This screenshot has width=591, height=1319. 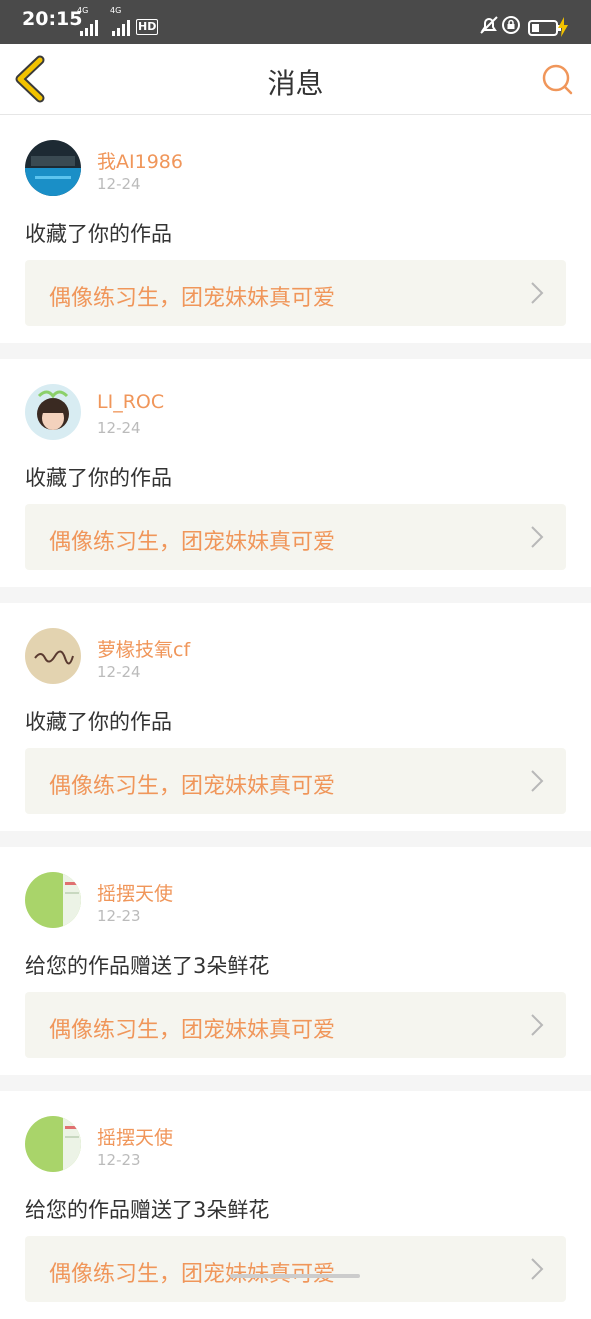 I want to click on username: 萝椽技氧cf, so click(x=143, y=648).